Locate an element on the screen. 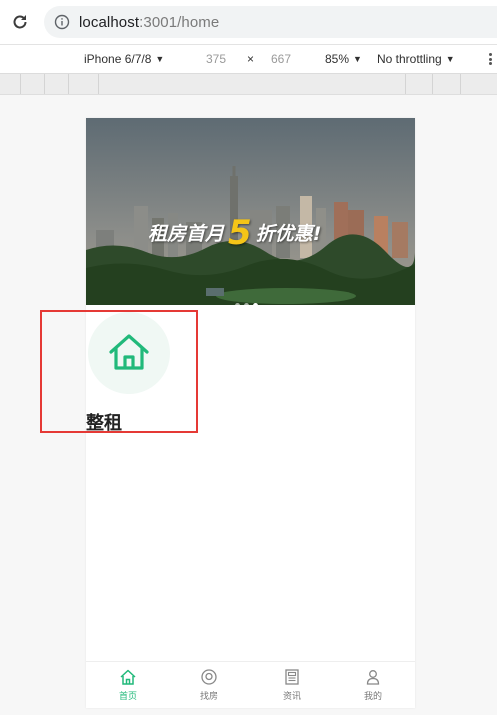 The width and height of the screenshot is (497, 715). url-path: :3001/home is located at coordinates (179, 22).